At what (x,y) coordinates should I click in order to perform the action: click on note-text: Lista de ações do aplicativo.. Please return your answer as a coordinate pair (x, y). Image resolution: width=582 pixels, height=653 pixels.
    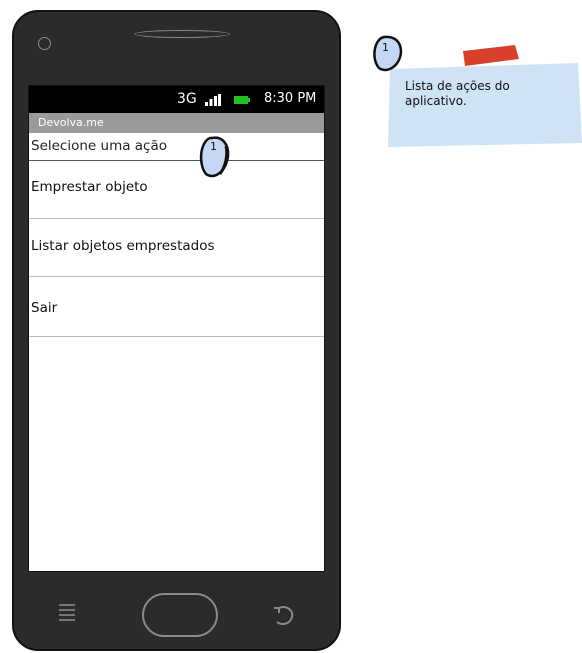
    Looking at the image, I should click on (457, 93).